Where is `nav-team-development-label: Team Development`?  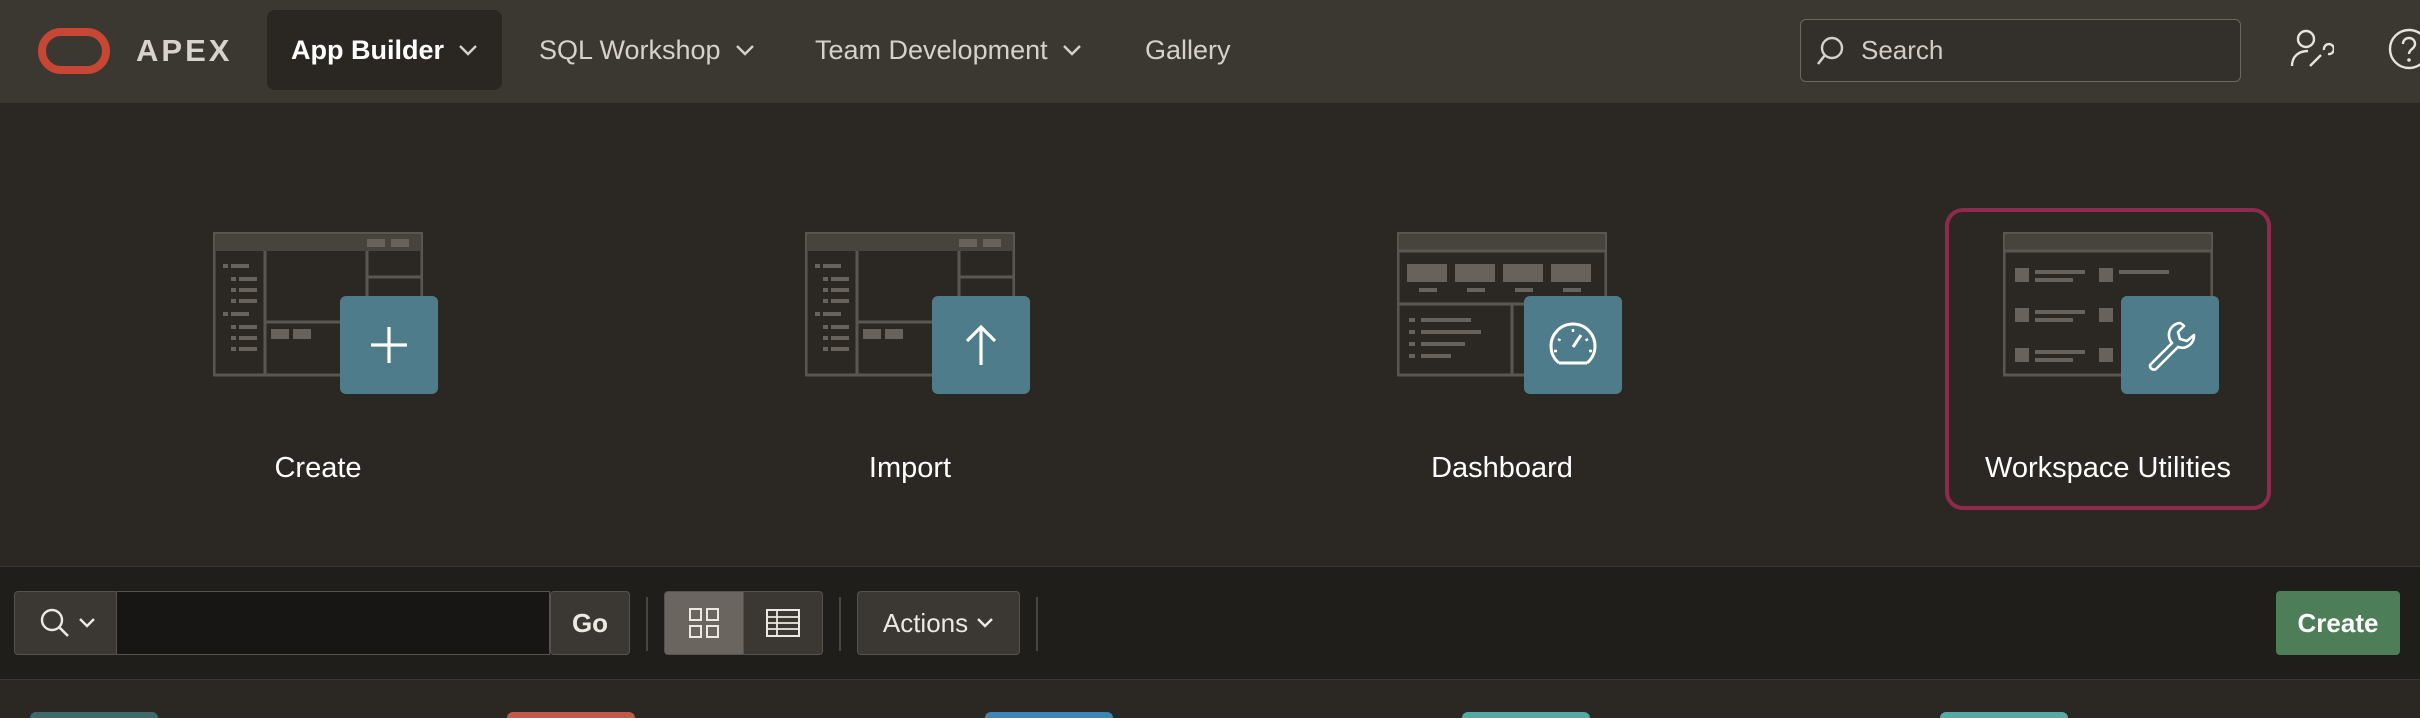
nav-team-development-label: Team Development is located at coordinates (931, 49).